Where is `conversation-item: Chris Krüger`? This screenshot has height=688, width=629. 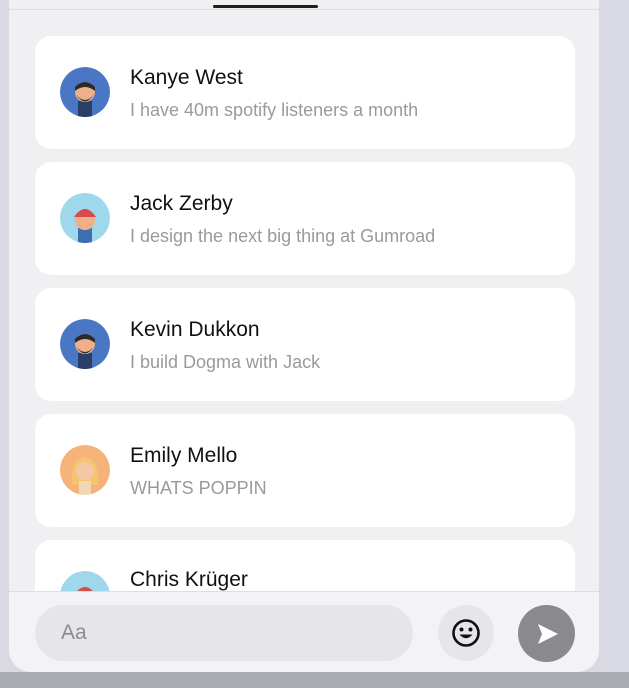
conversation-item: Chris Krüger is located at coordinates (305, 565).